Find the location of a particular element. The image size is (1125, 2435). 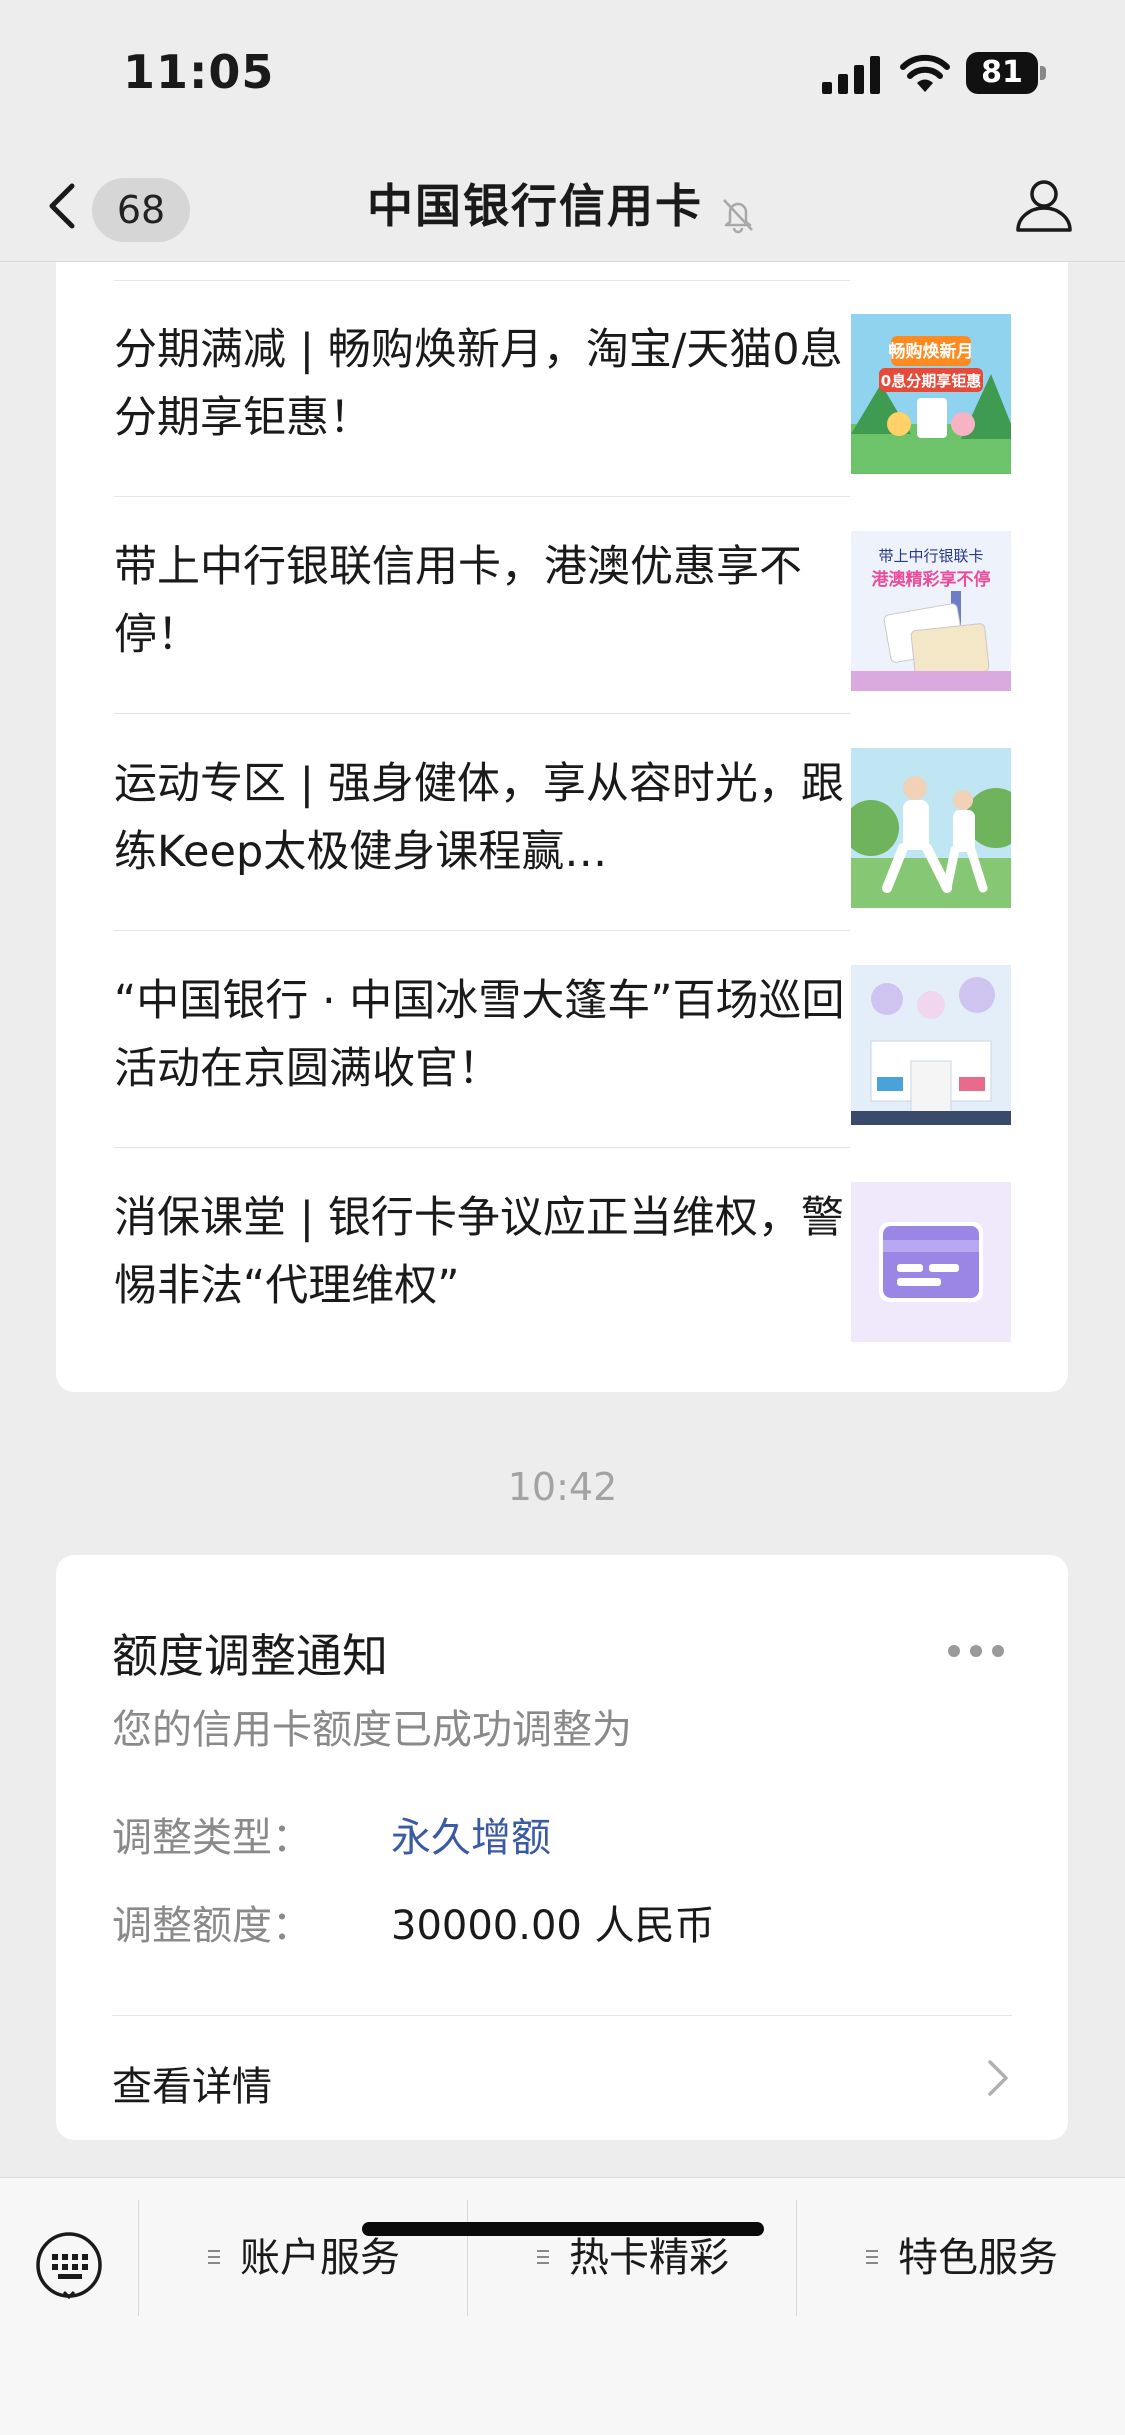

muted-bell-icon is located at coordinates (738, 215).